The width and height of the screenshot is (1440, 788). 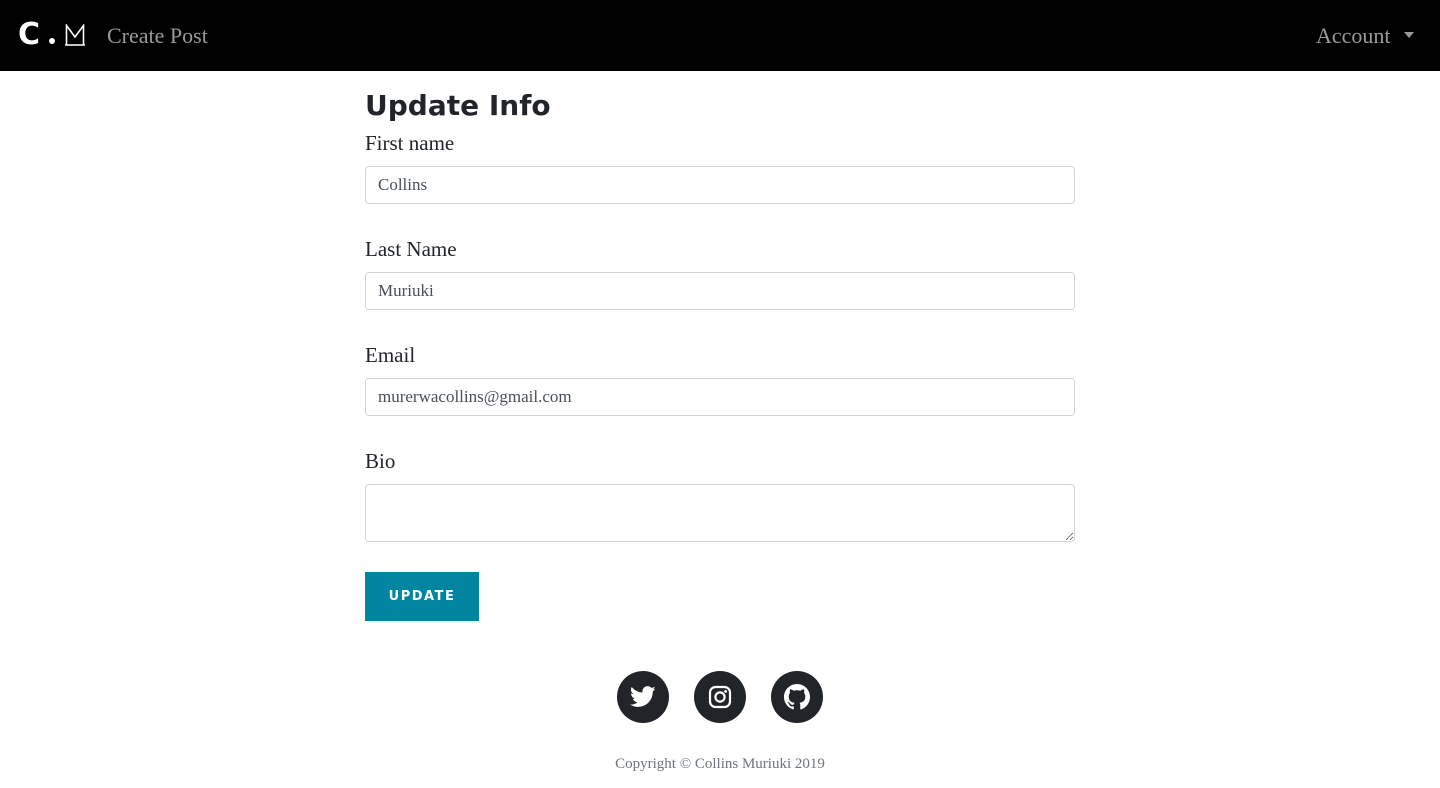 What do you see at coordinates (1409, 35) in the screenshot?
I see `chevron-down-icon` at bounding box center [1409, 35].